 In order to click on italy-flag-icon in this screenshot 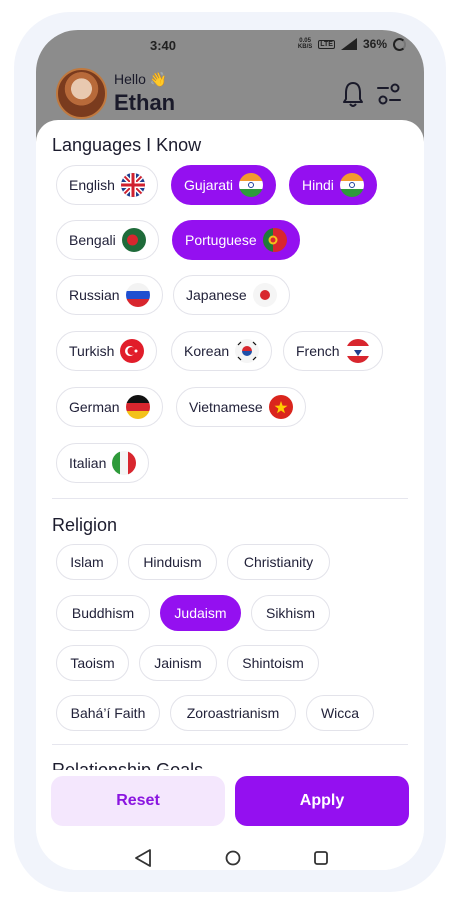, I will do `click(124, 463)`.